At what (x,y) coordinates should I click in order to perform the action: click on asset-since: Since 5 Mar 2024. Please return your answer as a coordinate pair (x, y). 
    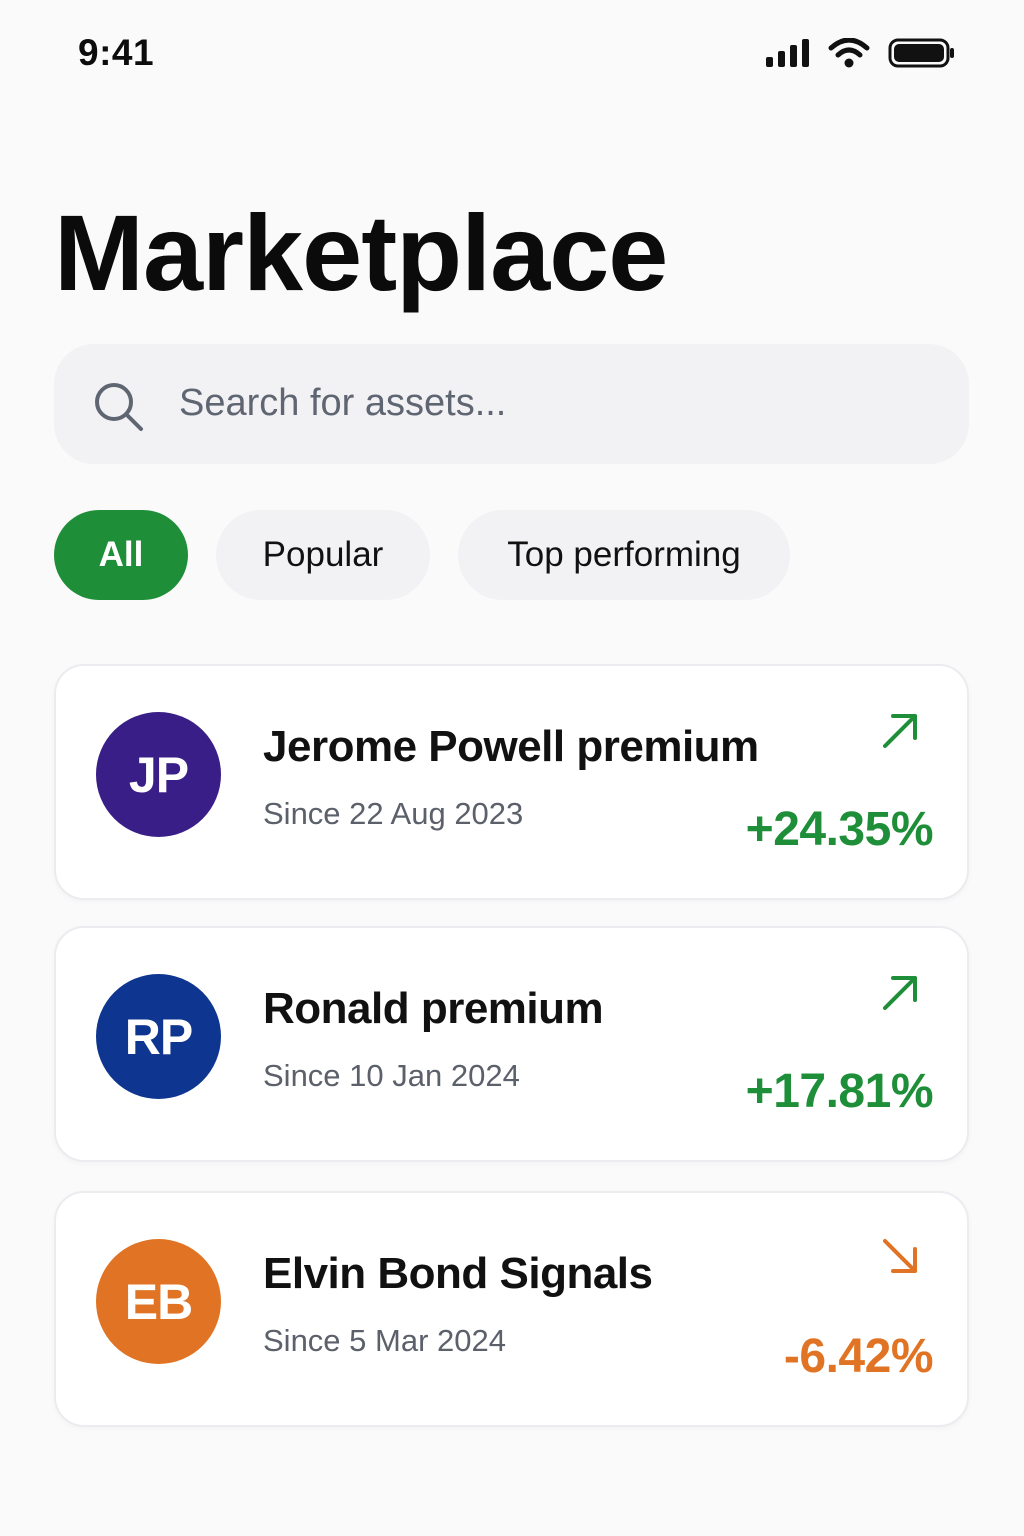
    Looking at the image, I should click on (384, 1340).